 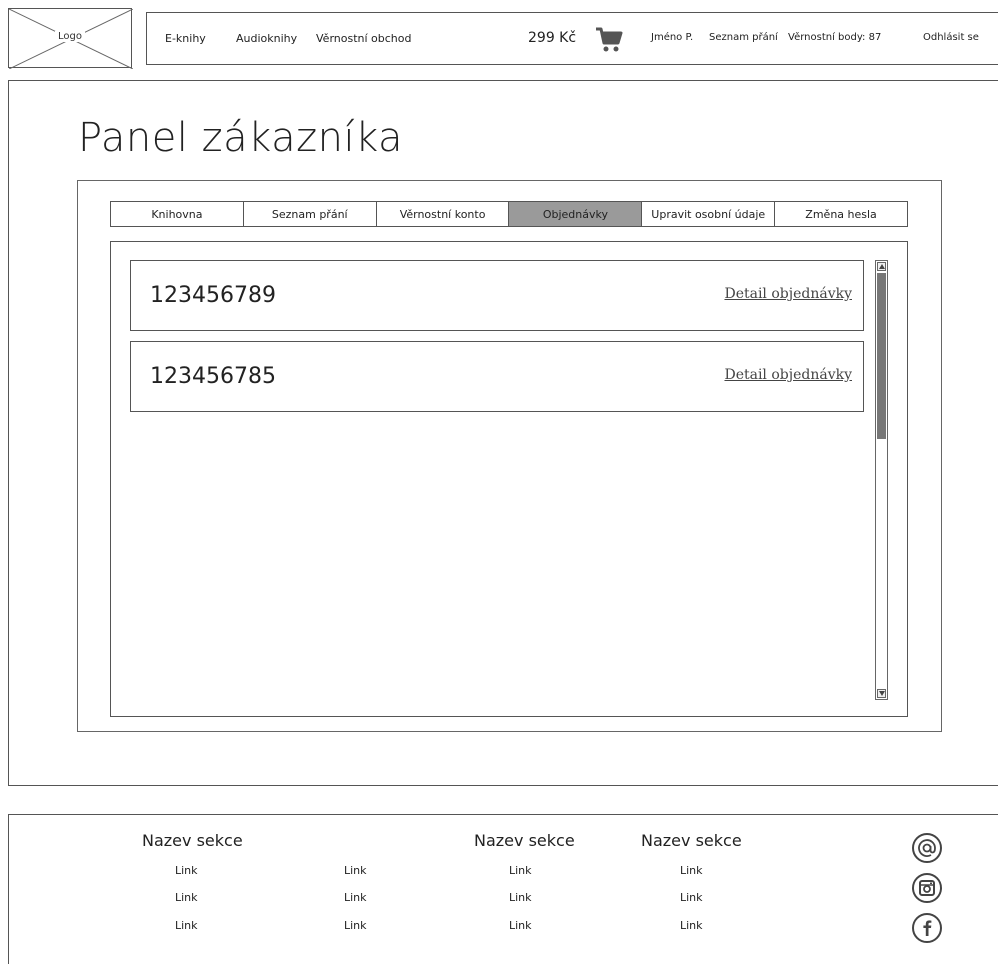 I want to click on instagram-icon, so click(x=927, y=888).